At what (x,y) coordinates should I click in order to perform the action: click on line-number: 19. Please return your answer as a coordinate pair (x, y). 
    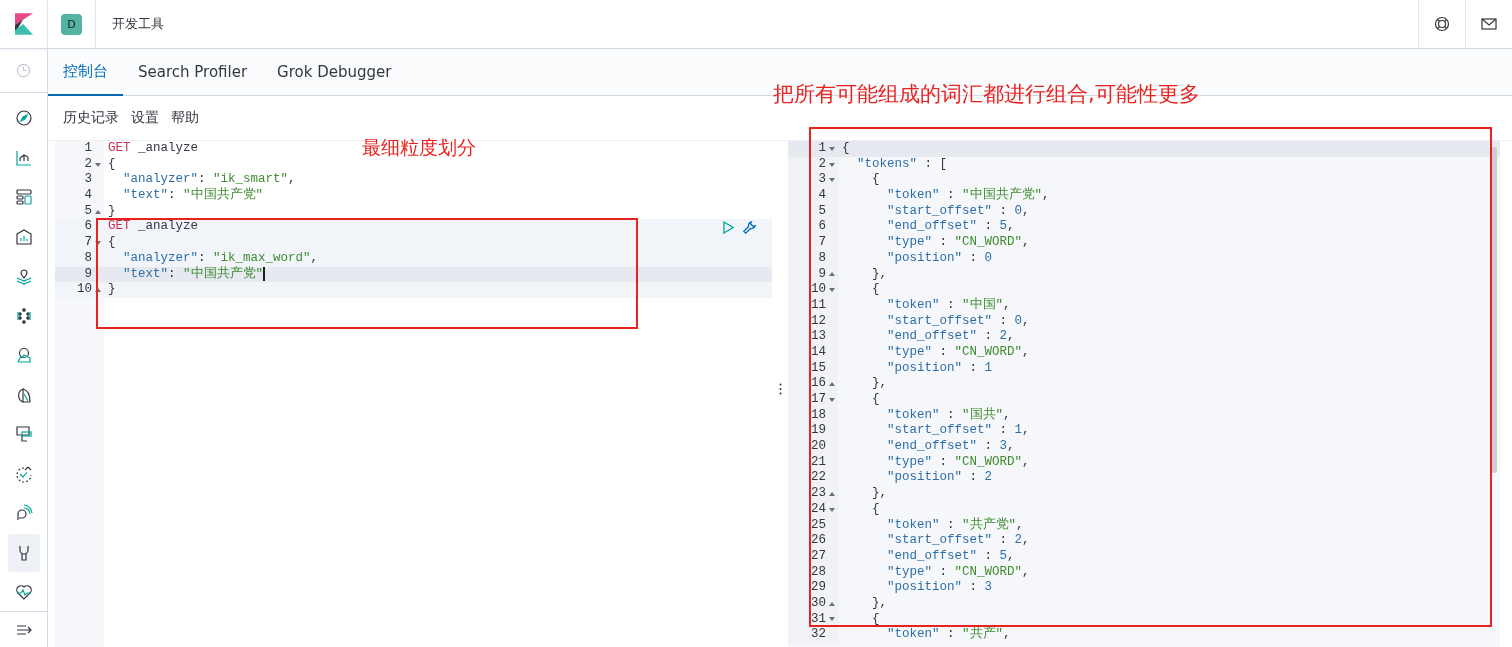
    Looking at the image, I should click on (818, 431).